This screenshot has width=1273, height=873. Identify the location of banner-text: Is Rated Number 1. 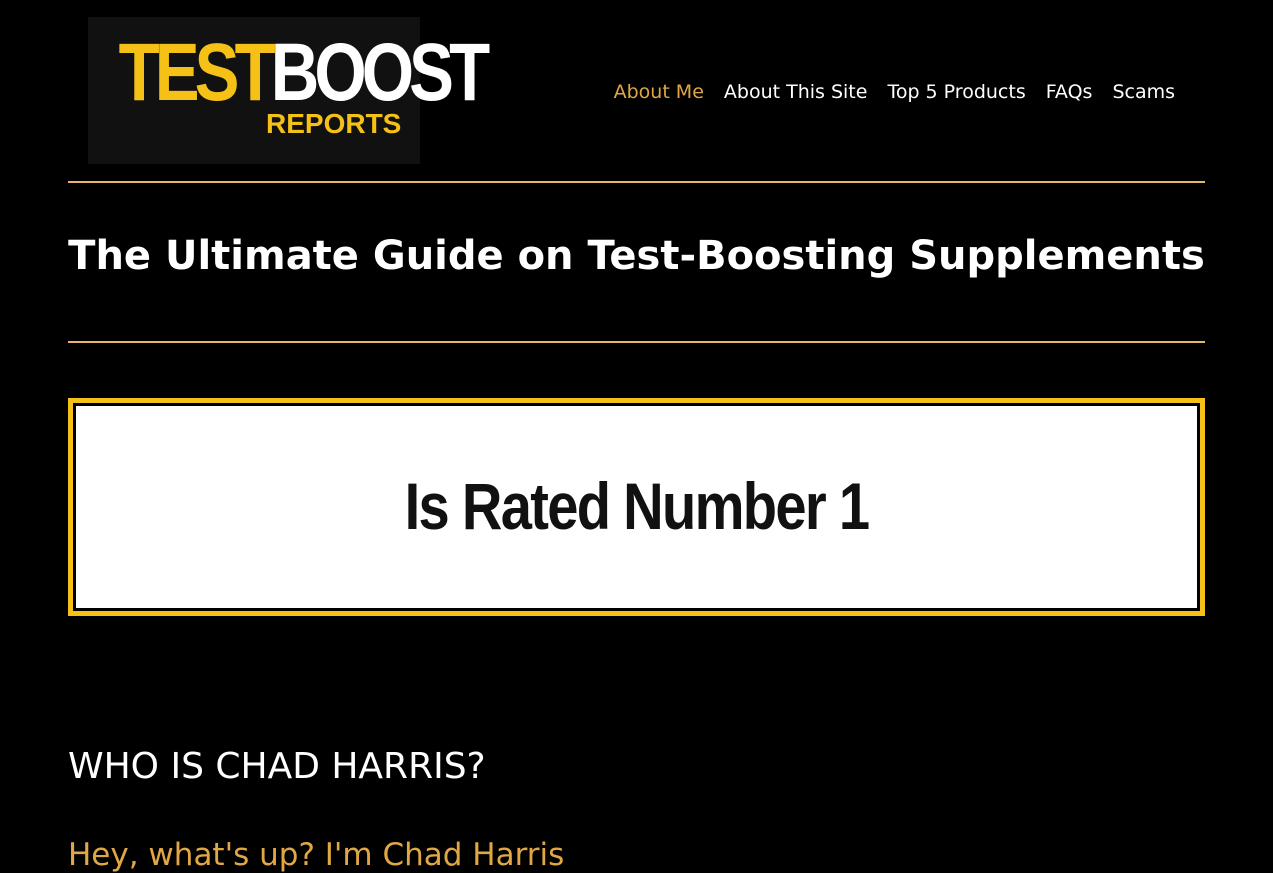
(637, 506).